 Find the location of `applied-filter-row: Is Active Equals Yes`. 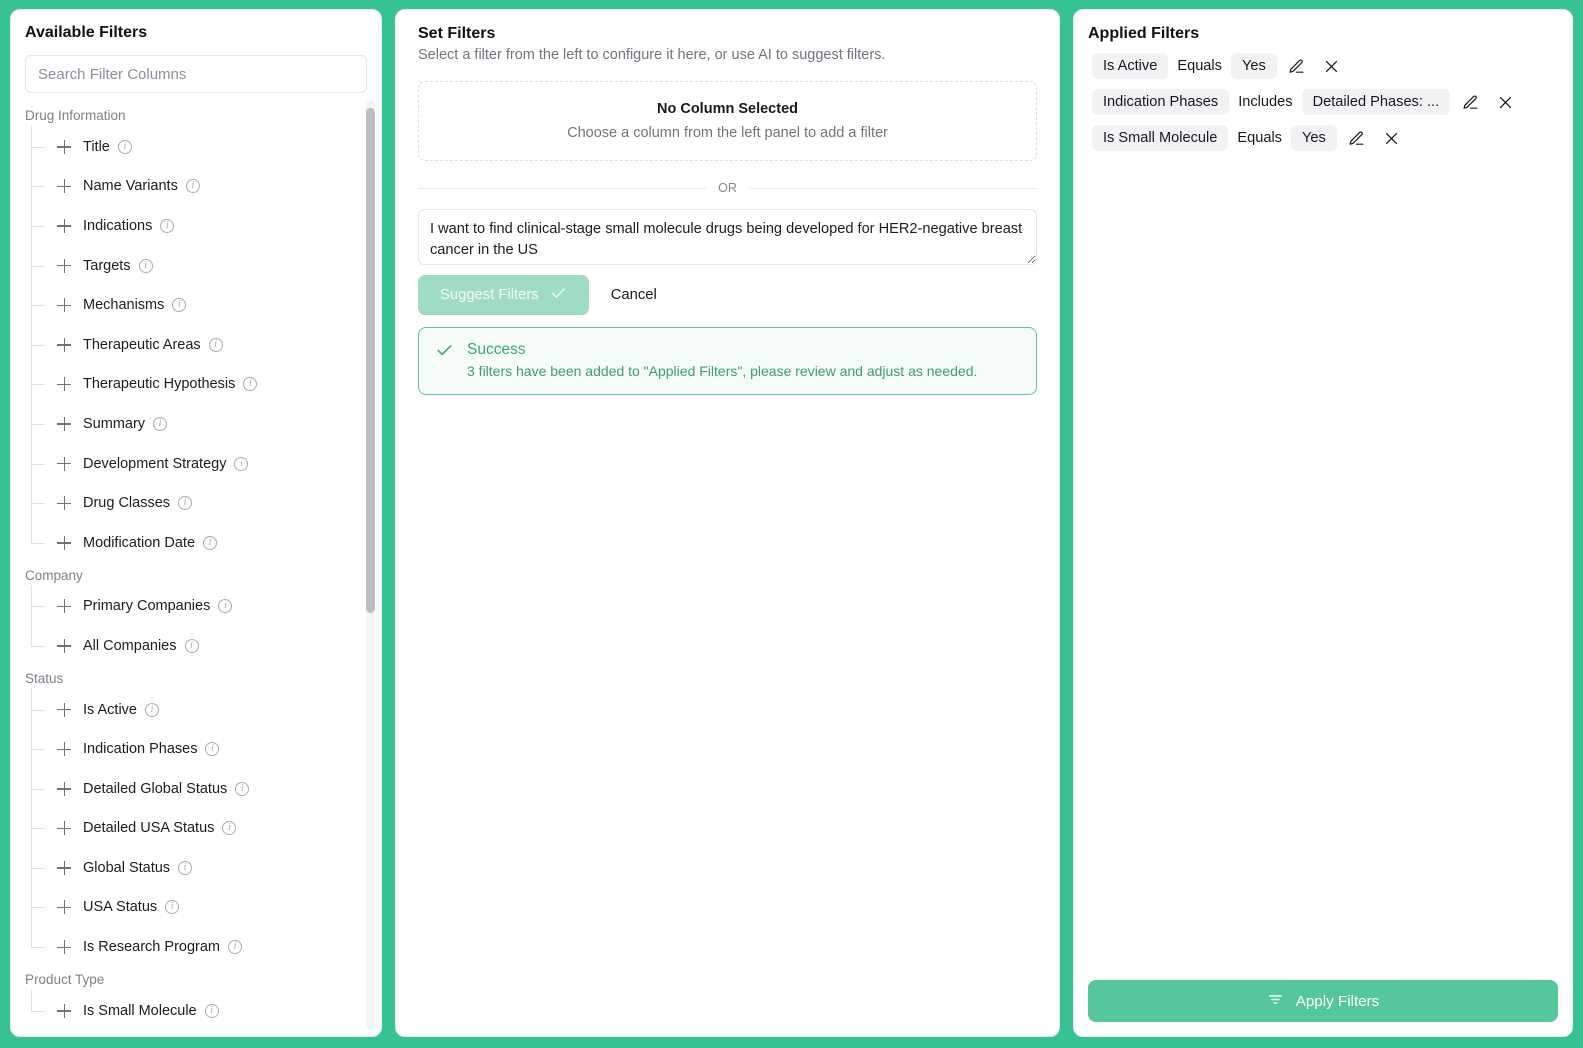

applied-filter-row: Is Active Equals Yes is located at coordinates (1323, 66).